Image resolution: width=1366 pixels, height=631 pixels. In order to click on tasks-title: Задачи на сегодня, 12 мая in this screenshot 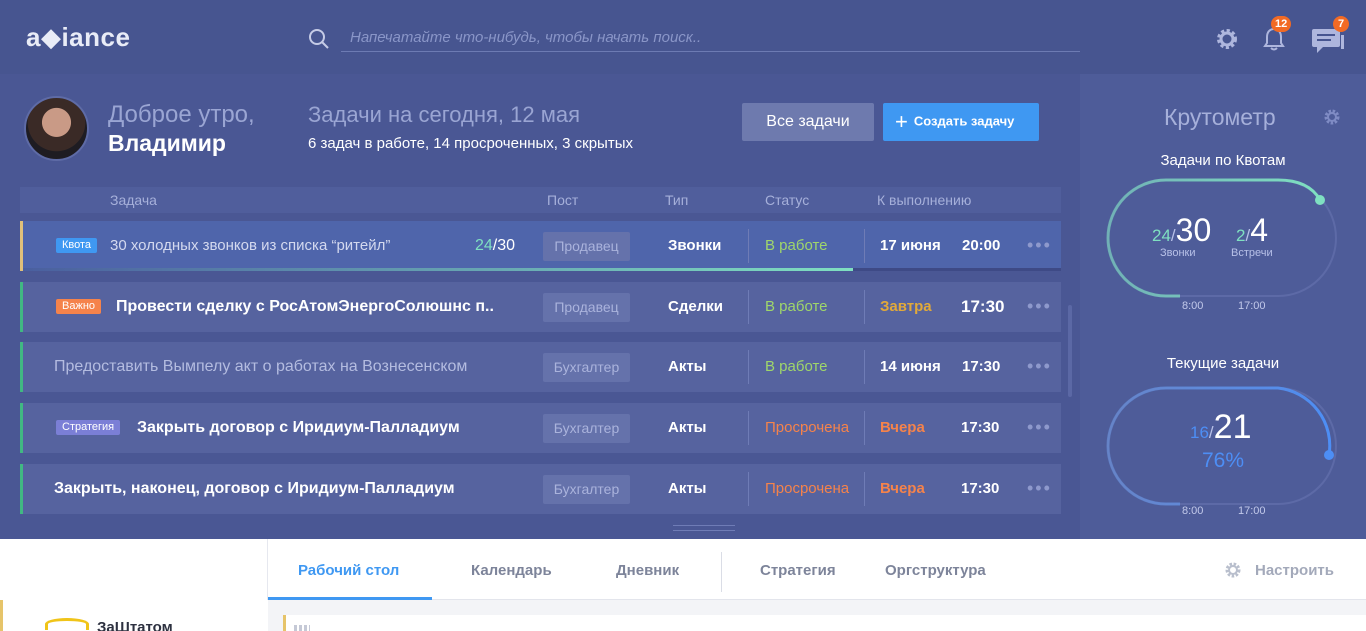, I will do `click(444, 114)`.